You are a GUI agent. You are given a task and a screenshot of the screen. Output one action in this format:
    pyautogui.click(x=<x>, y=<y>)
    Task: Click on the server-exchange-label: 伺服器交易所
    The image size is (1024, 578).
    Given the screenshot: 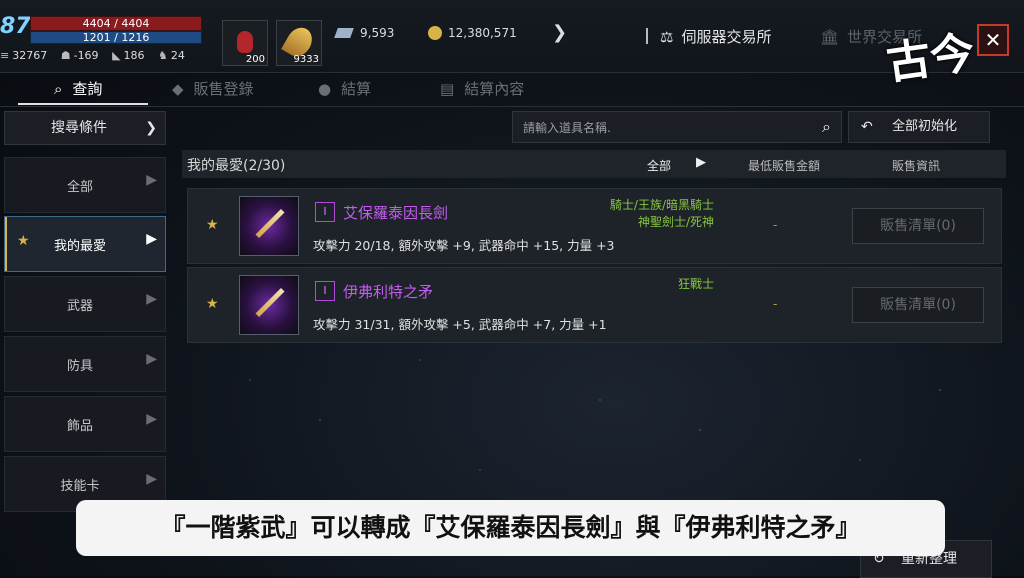 What is the action you would take?
    pyautogui.click(x=726, y=37)
    